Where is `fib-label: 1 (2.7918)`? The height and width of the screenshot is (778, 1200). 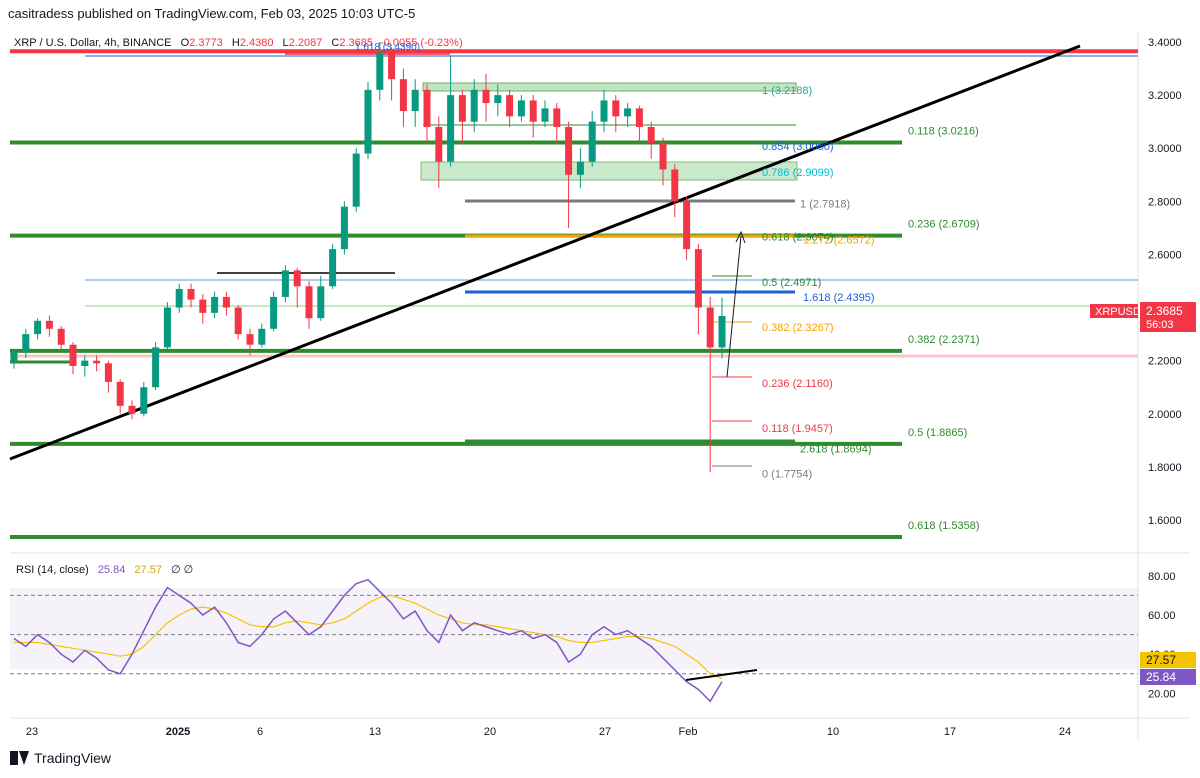 fib-label: 1 (2.7918) is located at coordinates (825, 205).